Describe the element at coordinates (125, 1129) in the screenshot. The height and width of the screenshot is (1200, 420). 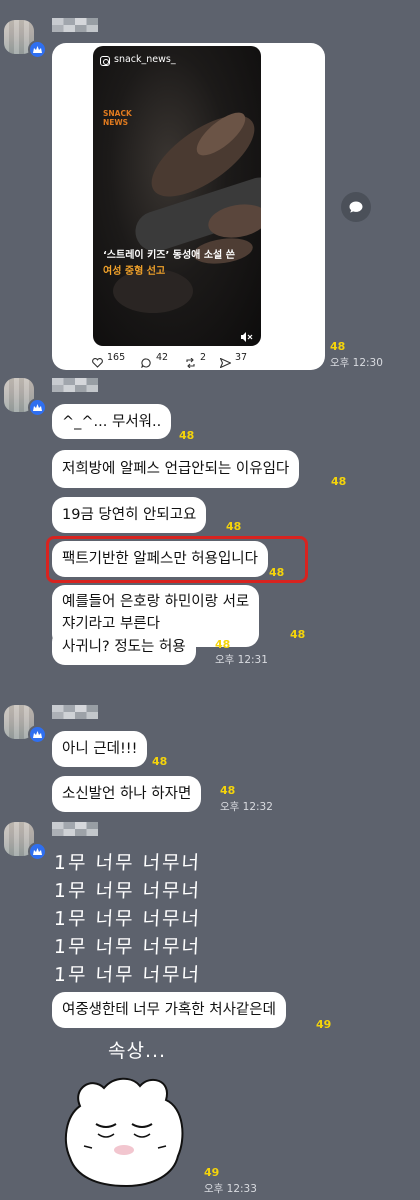
I see `sticker` at that location.